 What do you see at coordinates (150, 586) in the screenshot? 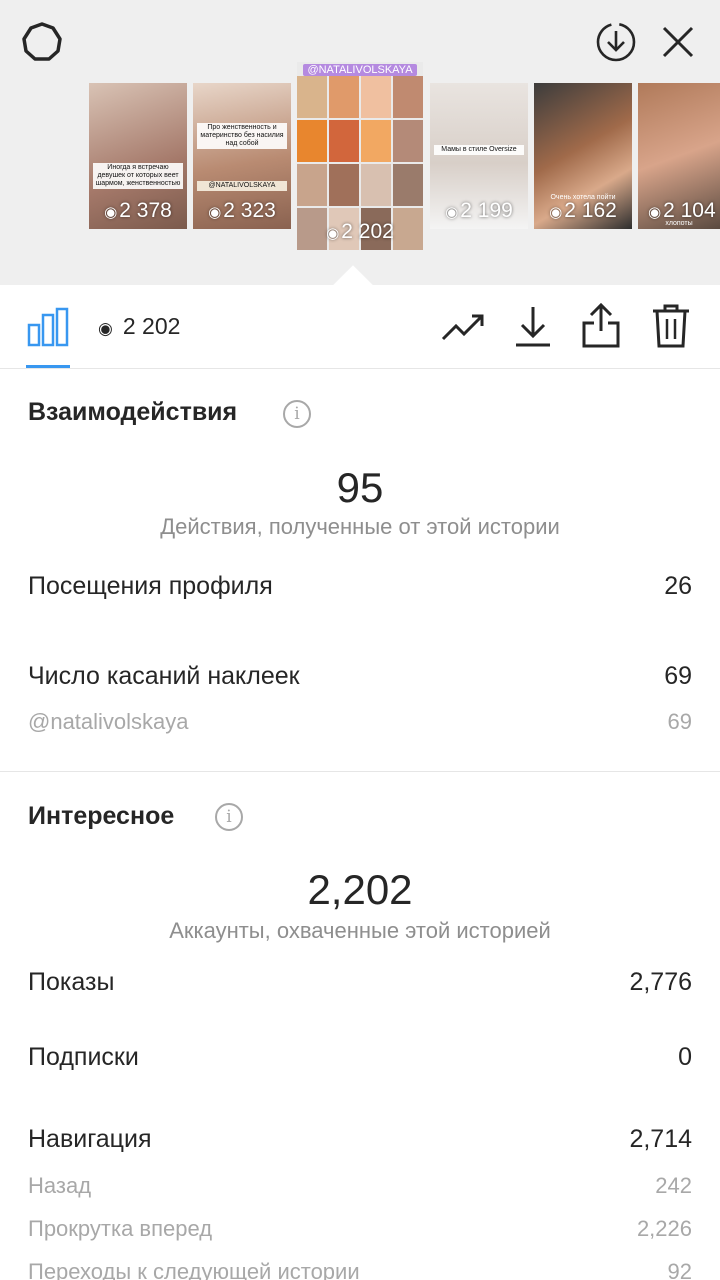
I see `stat-label: Посещения профиля` at bounding box center [150, 586].